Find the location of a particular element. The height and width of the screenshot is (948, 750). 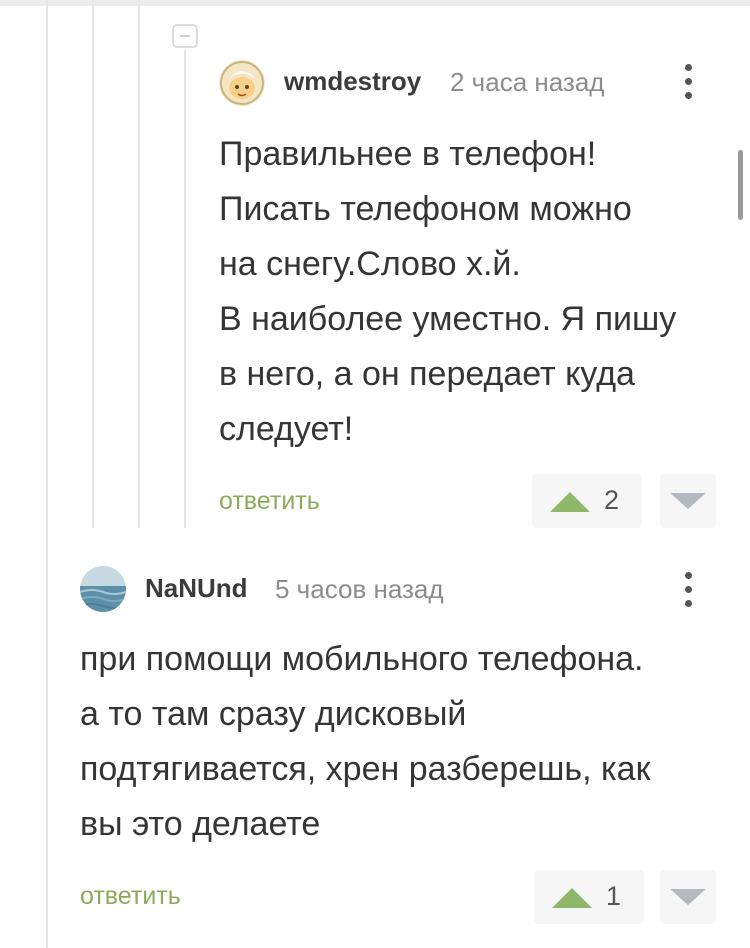

comment-line: Правильнее в телефон! is located at coordinates (408, 154).